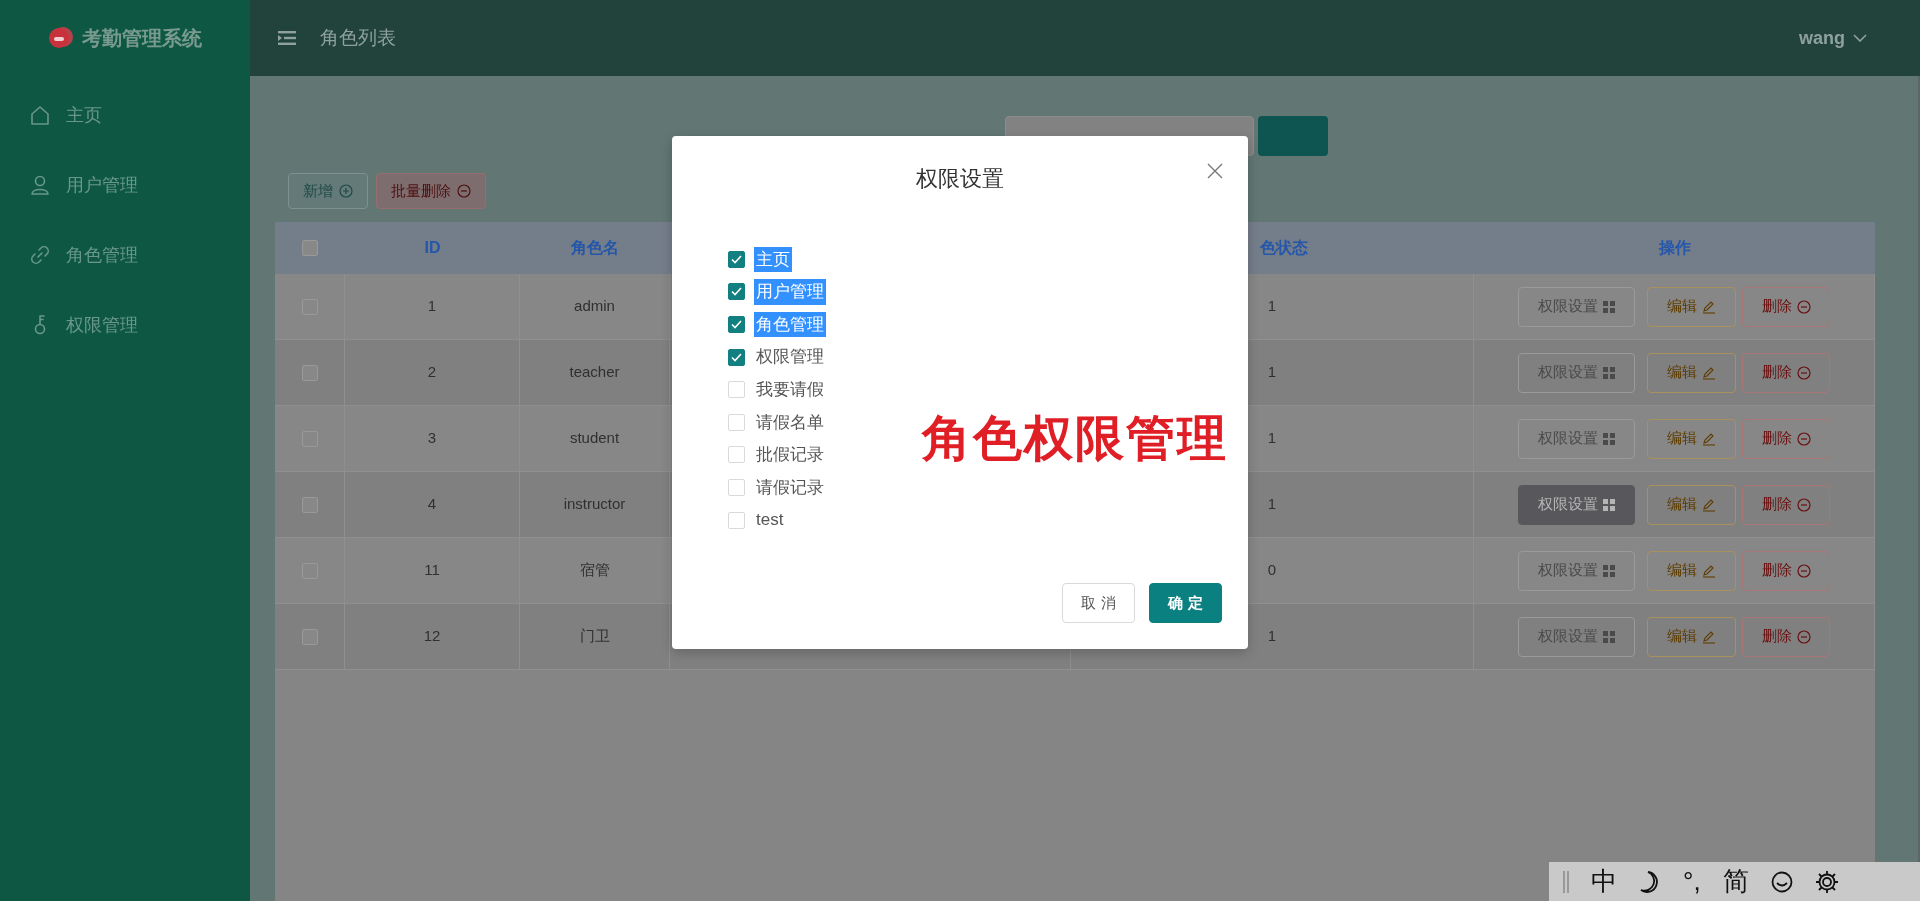 This screenshot has width=1920, height=901. I want to click on table-cell-text: admin, so click(594, 306).